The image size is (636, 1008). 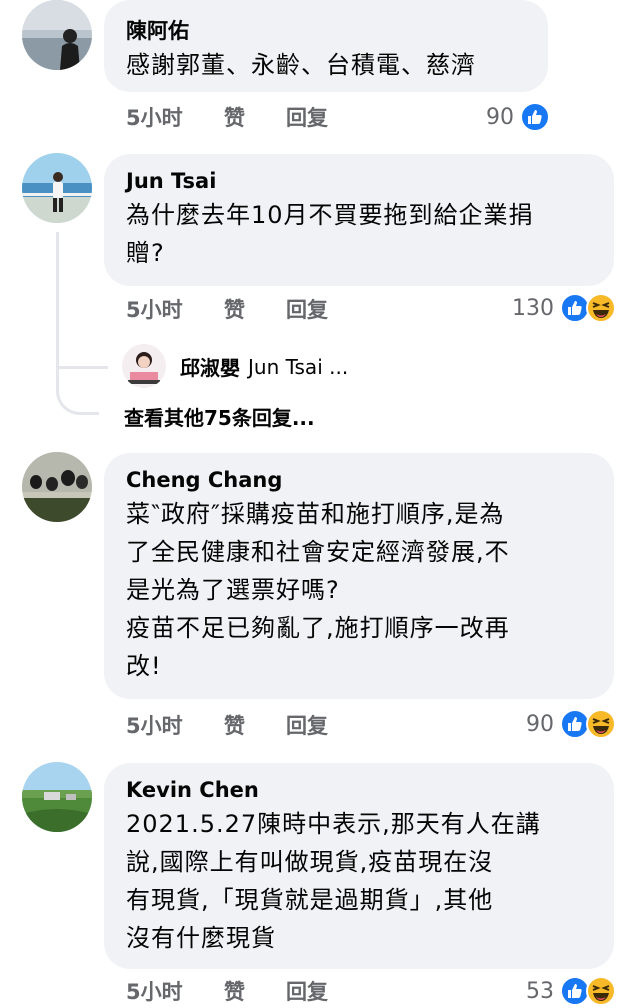 I want to click on reply-author: 邱淑嬰, so click(x=210, y=366).